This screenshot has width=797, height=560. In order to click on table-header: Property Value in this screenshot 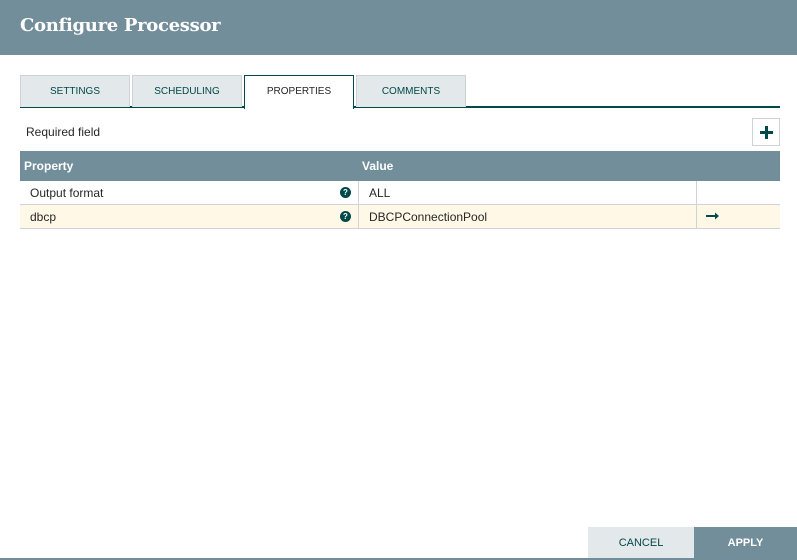, I will do `click(400, 166)`.